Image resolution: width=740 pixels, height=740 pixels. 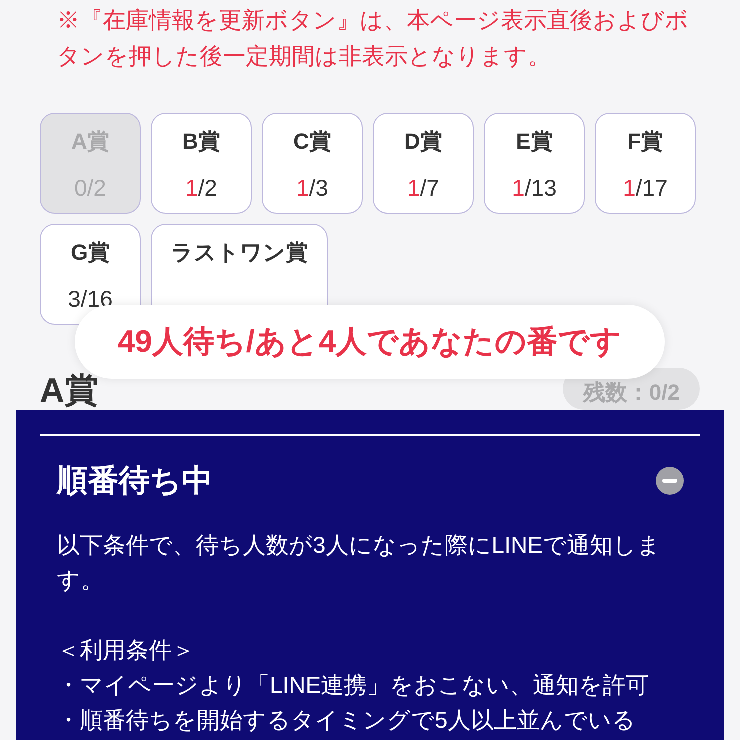 I want to click on prize-card: E賞 1/13, so click(x=534, y=163).